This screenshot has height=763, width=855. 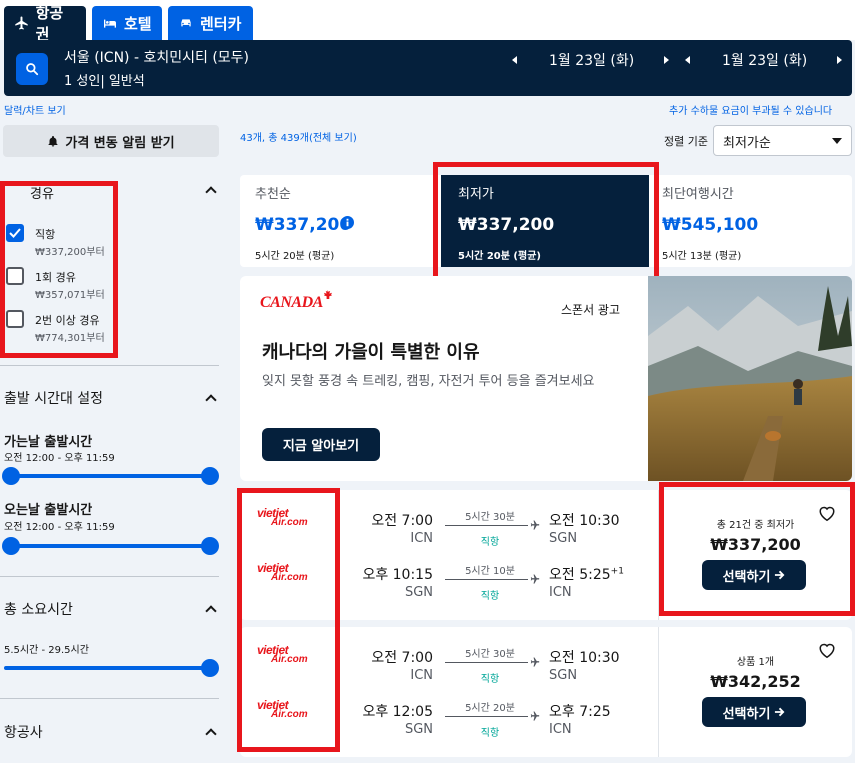 I want to click on collapse-duration-icon, so click(x=211, y=611).